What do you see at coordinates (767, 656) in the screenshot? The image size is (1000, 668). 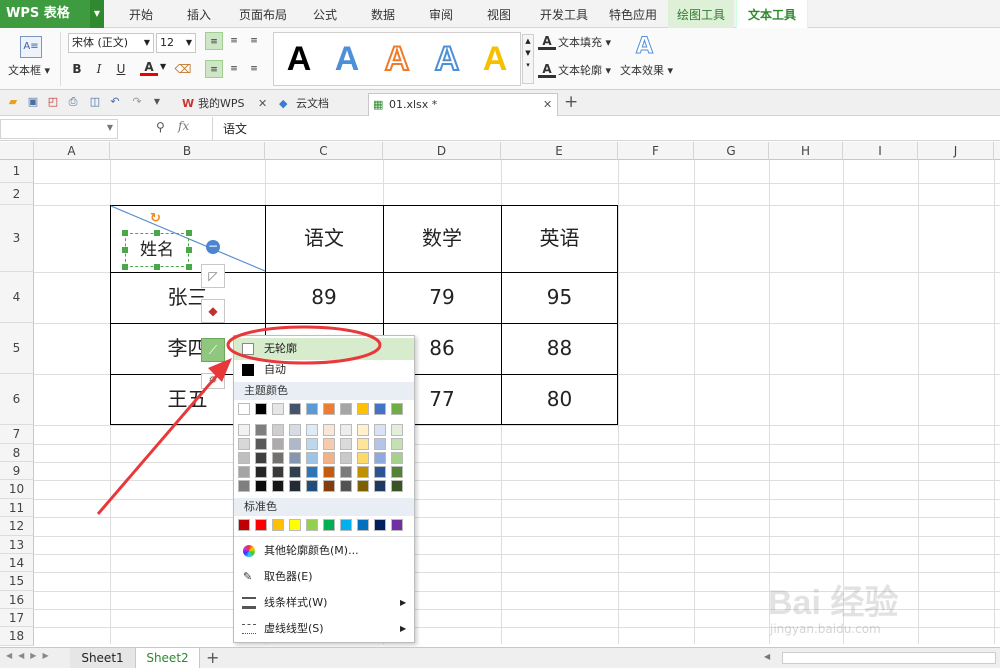 I see `scroll-left-icon: ◀` at bounding box center [767, 656].